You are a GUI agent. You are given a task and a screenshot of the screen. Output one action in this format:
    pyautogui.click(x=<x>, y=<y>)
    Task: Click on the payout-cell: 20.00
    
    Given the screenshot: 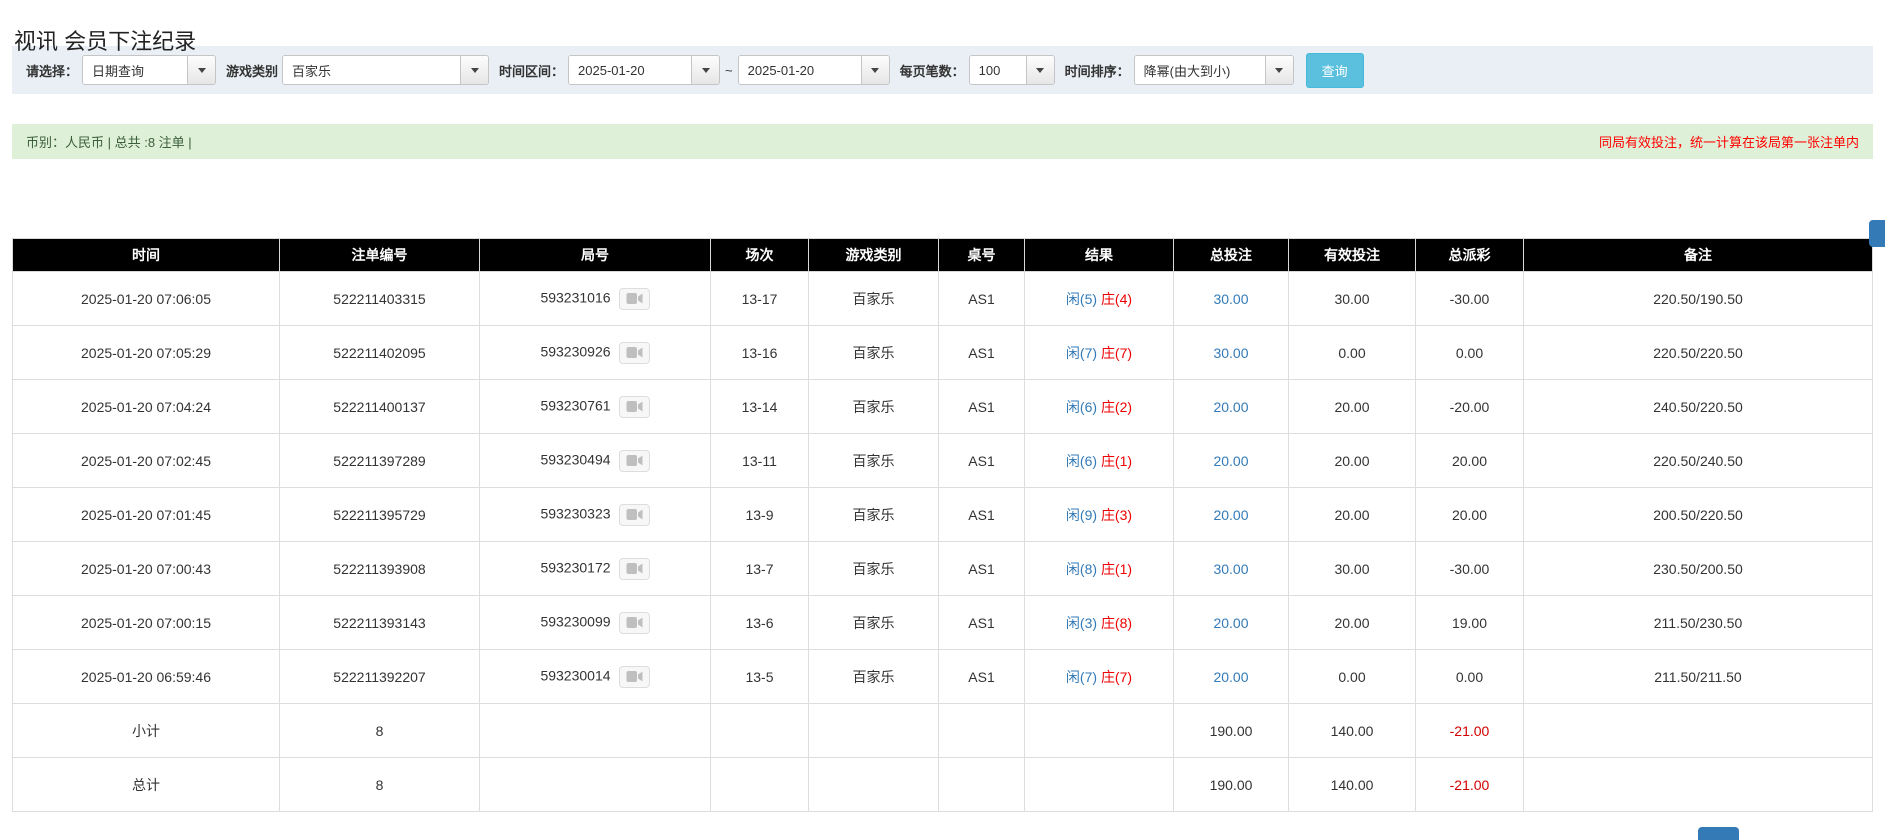 What is the action you would take?
    pyautogui.click(x=1469, y=460)
    